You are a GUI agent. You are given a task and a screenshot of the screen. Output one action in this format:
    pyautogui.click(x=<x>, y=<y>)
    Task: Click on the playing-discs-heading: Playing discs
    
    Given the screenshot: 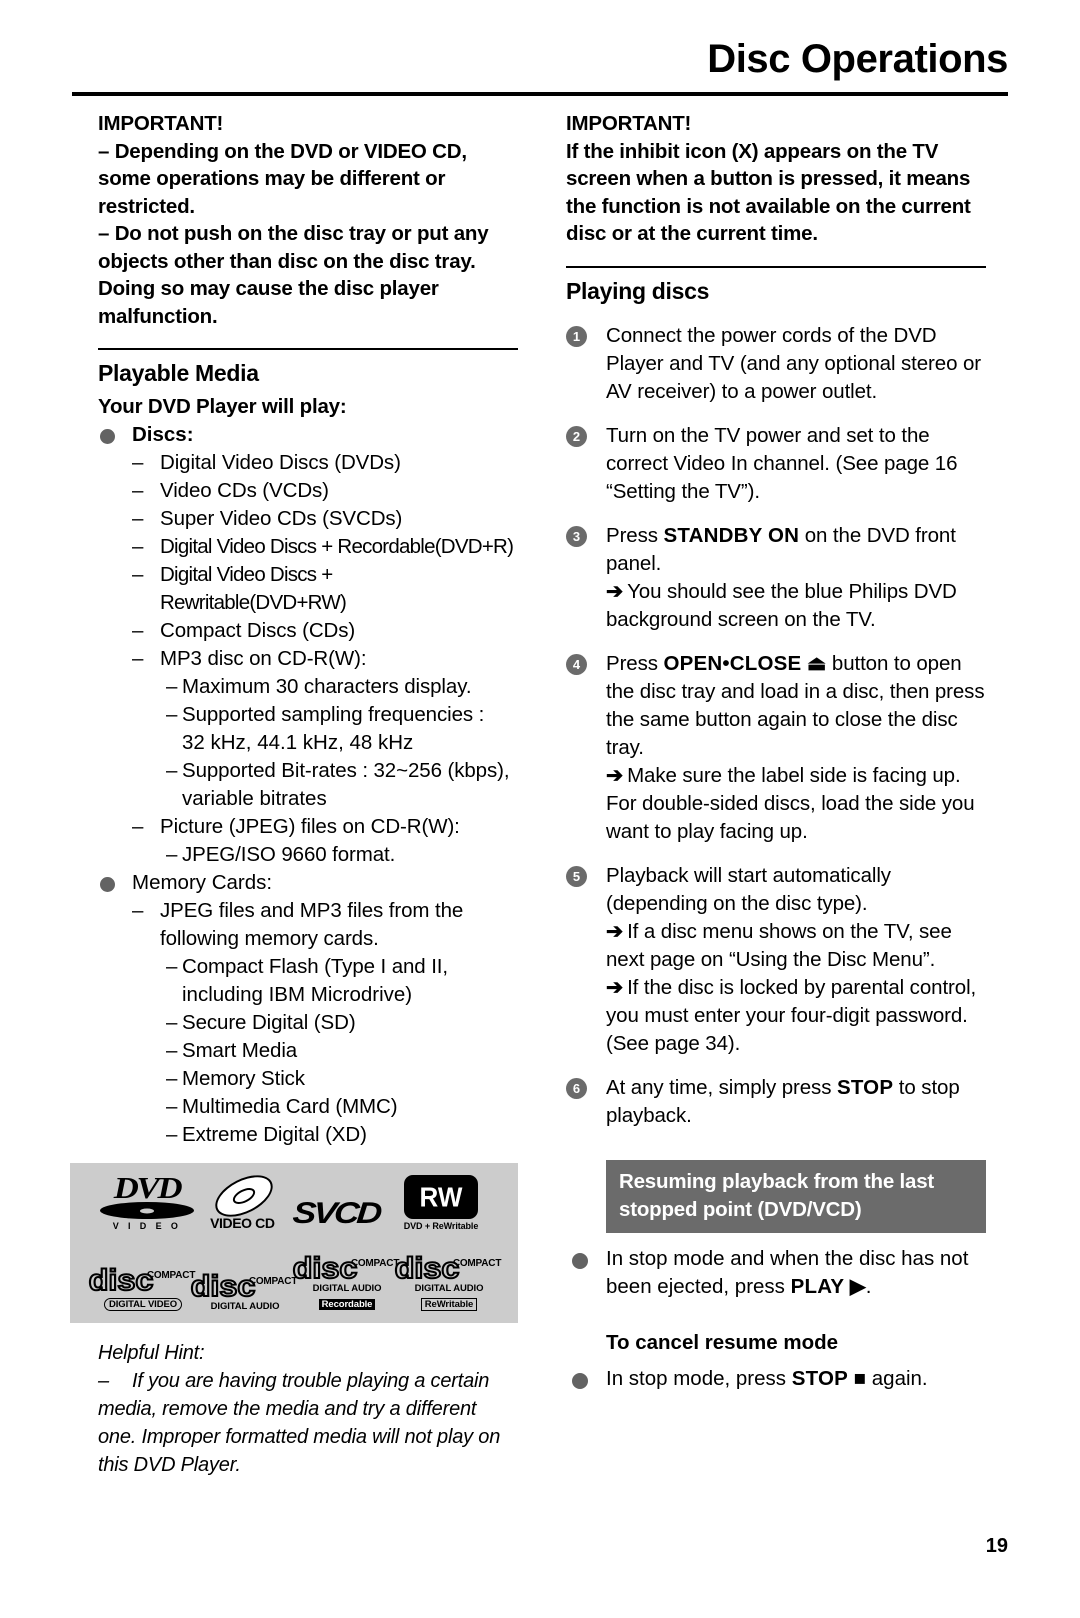 What is the action you would take?
    pyautogui.click(x=638, y=290)
    